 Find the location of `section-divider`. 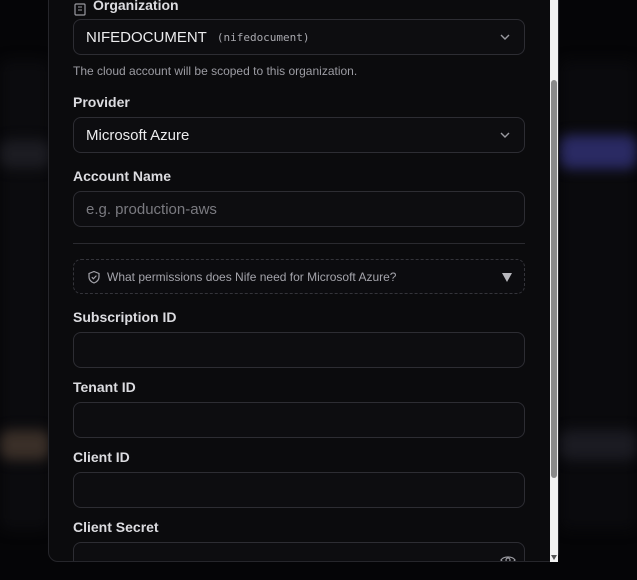

section-divider is located at coordinates (299, 243).